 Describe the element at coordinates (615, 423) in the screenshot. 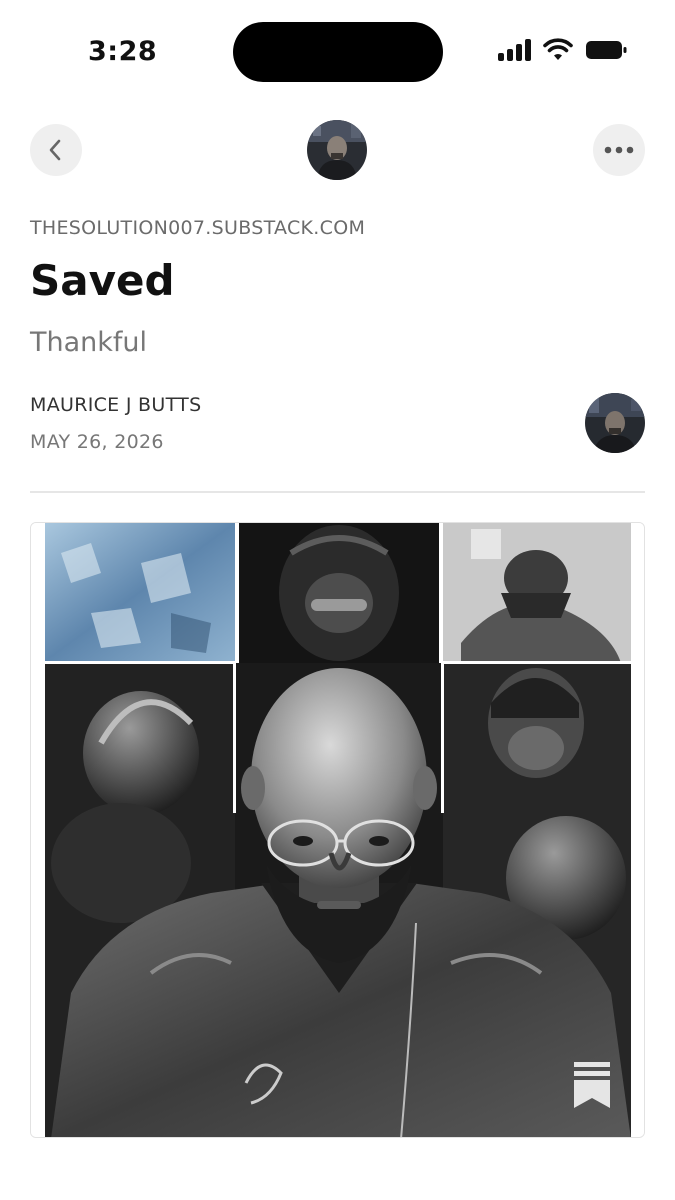

I see `author-avatar` at that location.